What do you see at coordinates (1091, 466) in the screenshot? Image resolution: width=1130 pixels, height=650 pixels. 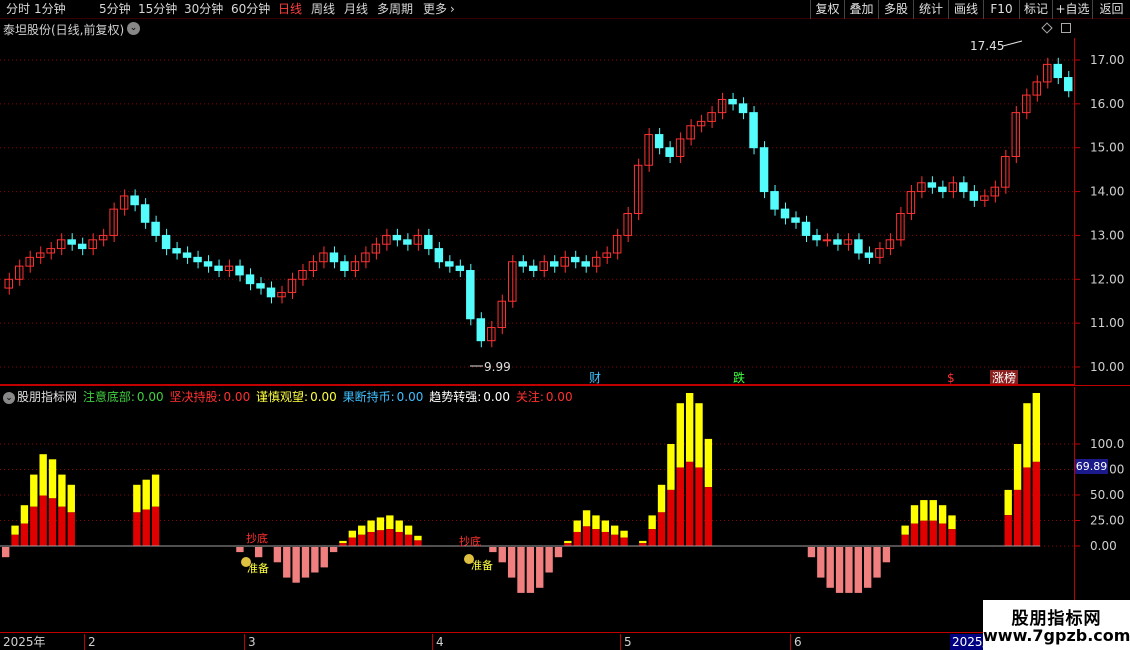 I see `indicator-current-value: 69.89` at bounding box center [1091, 466].